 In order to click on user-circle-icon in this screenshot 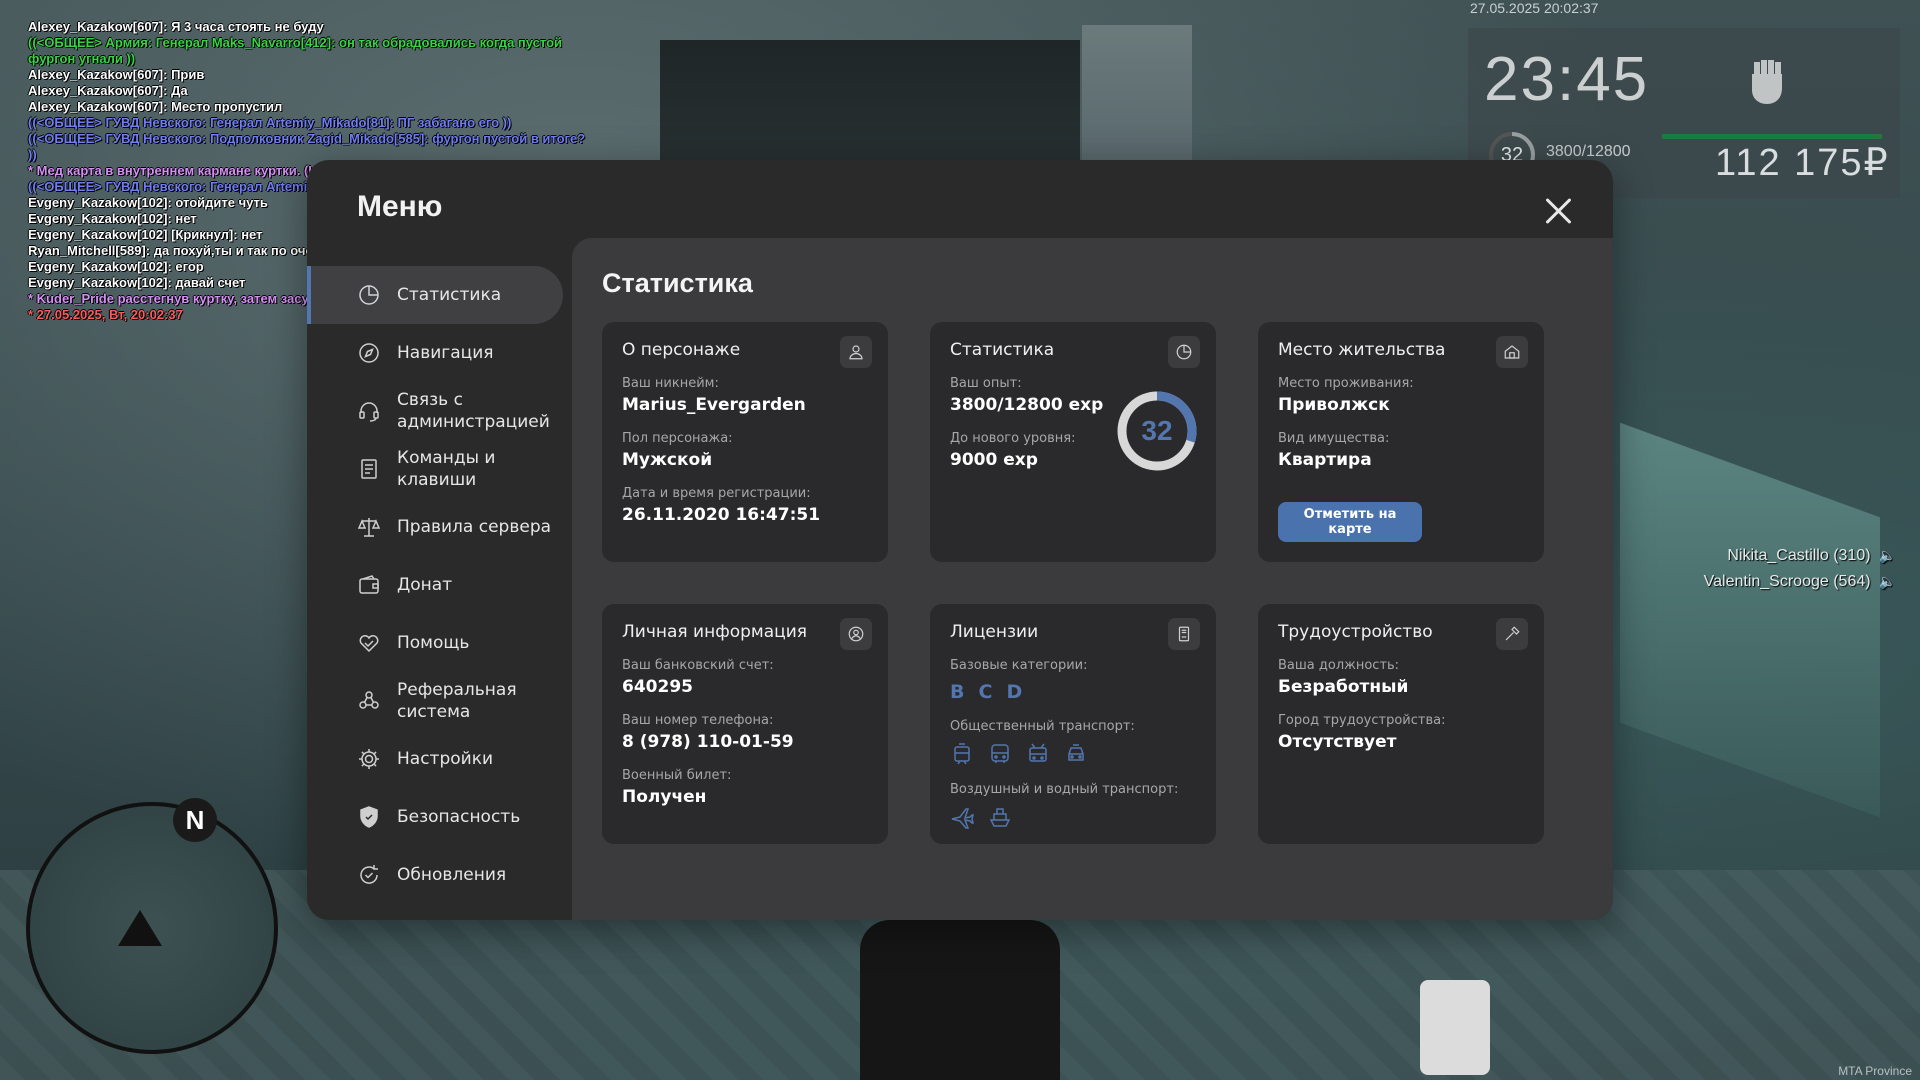, I will do `click(856, 634)`.